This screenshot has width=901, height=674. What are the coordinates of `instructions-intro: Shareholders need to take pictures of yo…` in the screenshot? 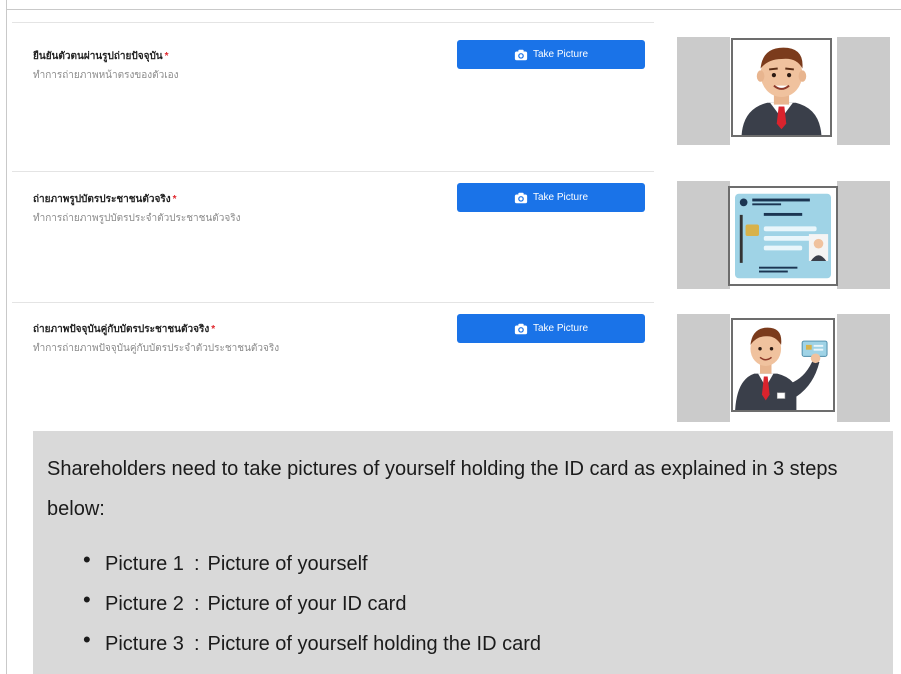 It's located at (442, 489).